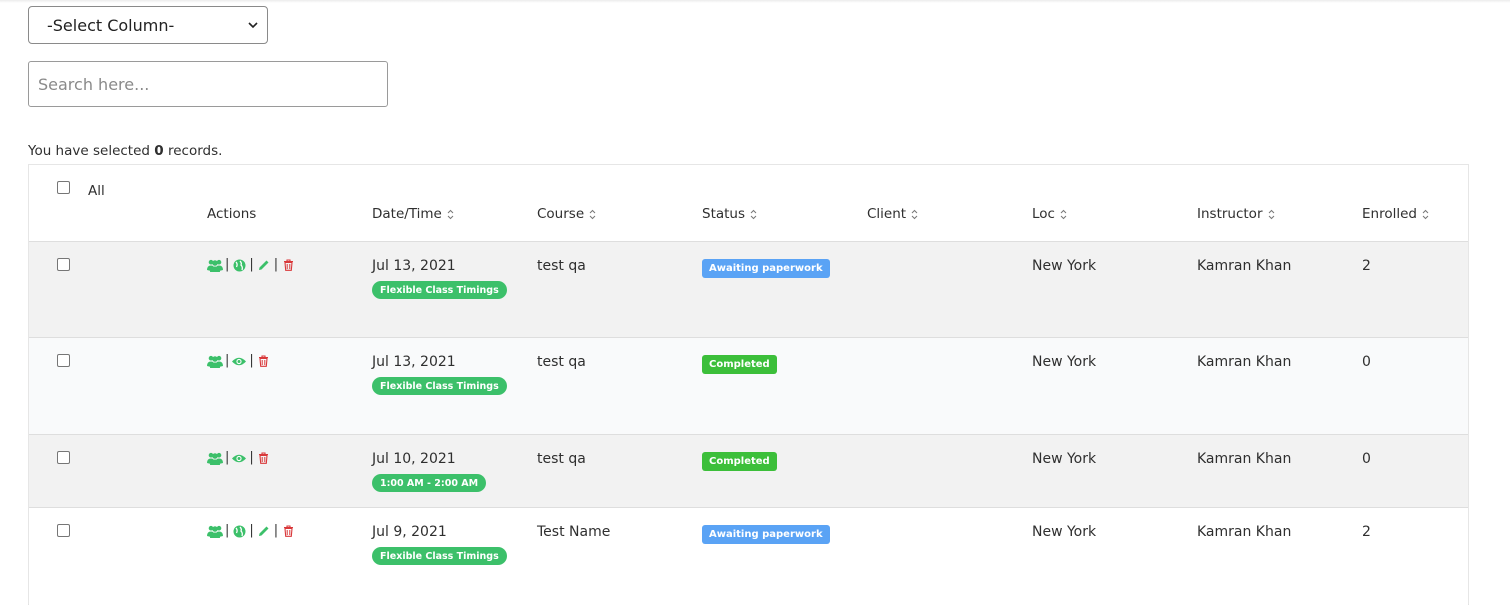  What do you see at coordinates (195, 151) in the screenshot?
I see `selection-suffix: records.` at bounding box center [195, 151].